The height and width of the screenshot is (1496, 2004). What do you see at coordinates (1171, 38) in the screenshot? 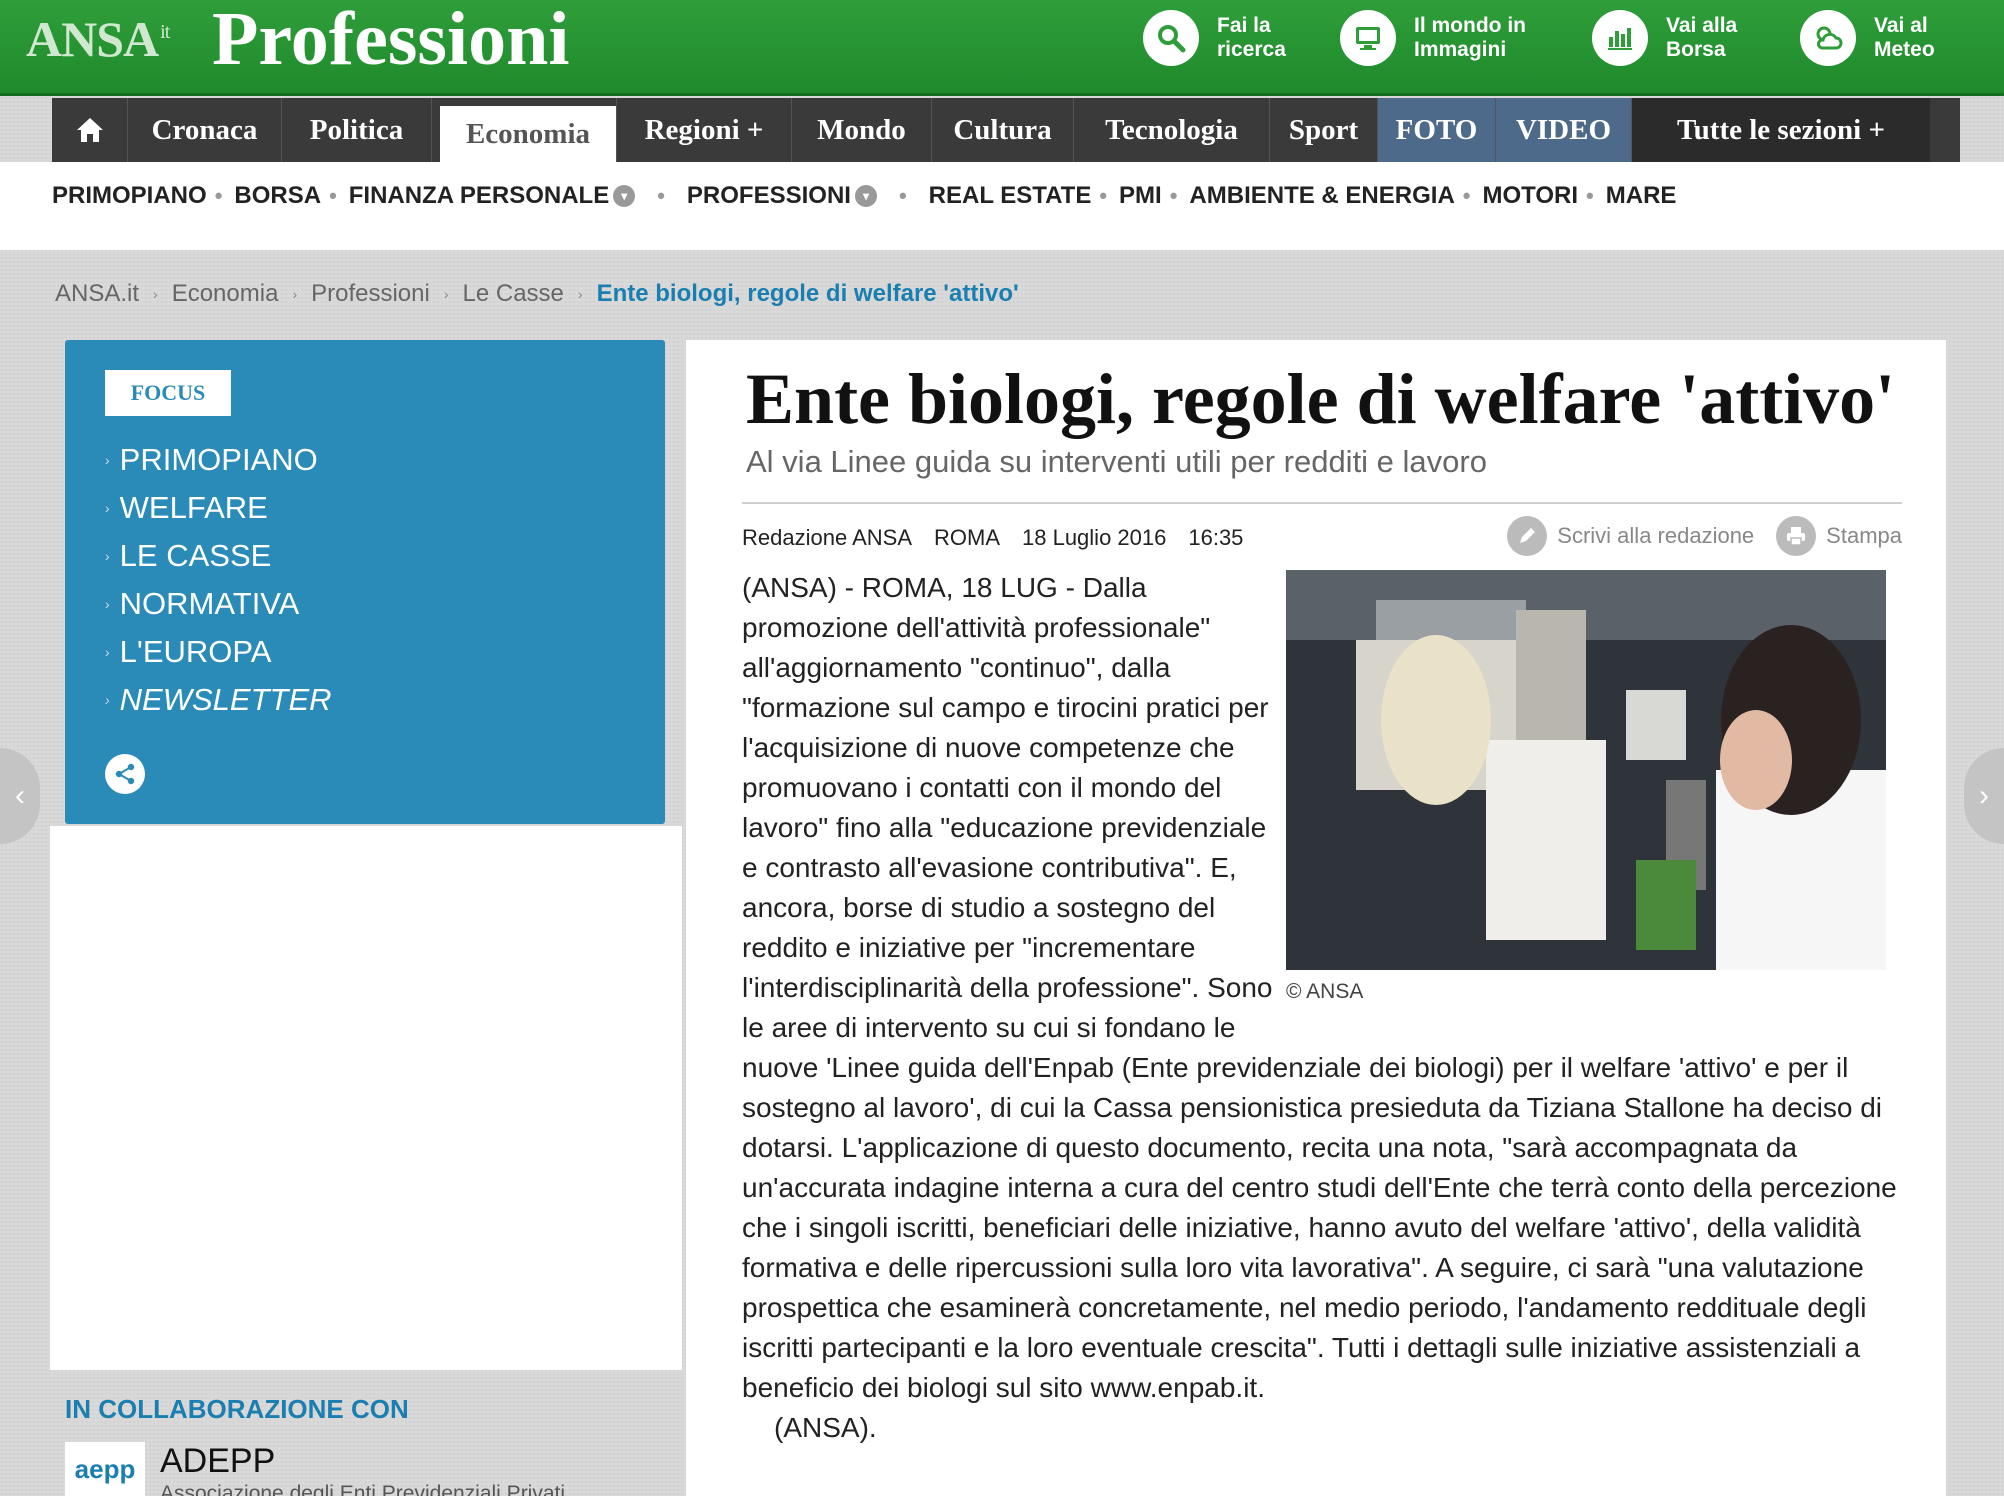
I see `search-icon` at bounding box center [1171, 38].